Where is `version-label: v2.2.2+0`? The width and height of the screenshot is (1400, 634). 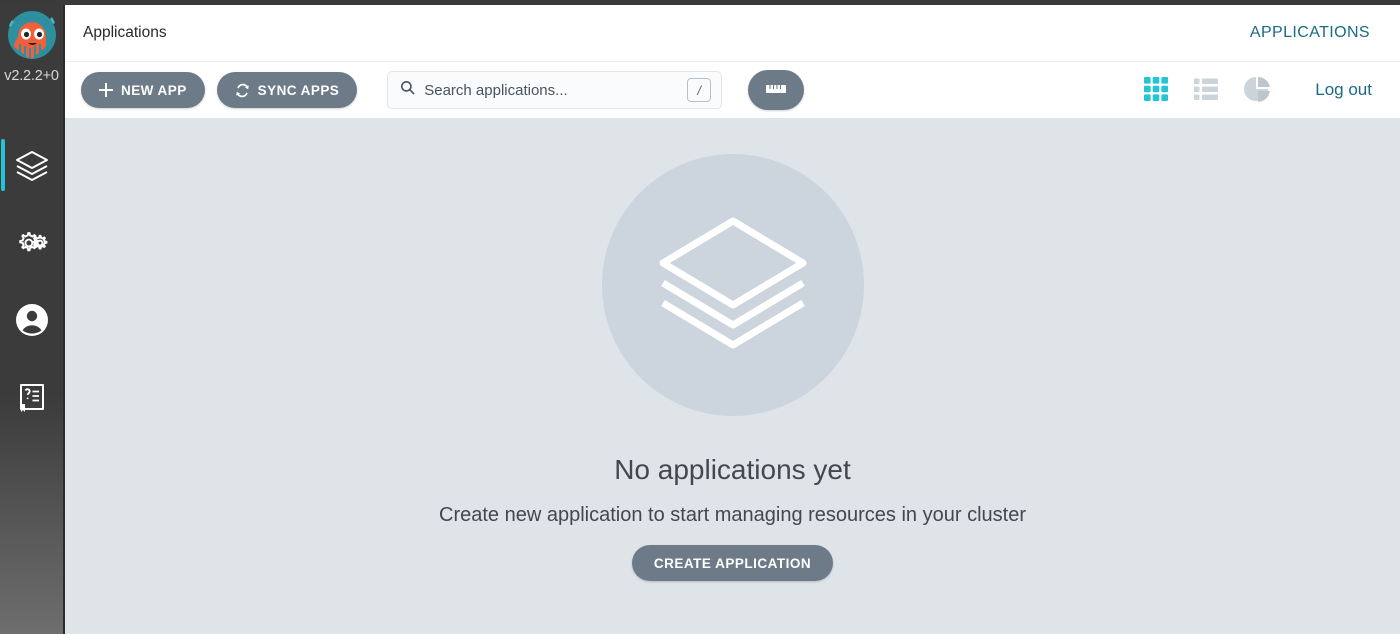 version-label: v2.2.2+0 is located at coordinates (31, 76).